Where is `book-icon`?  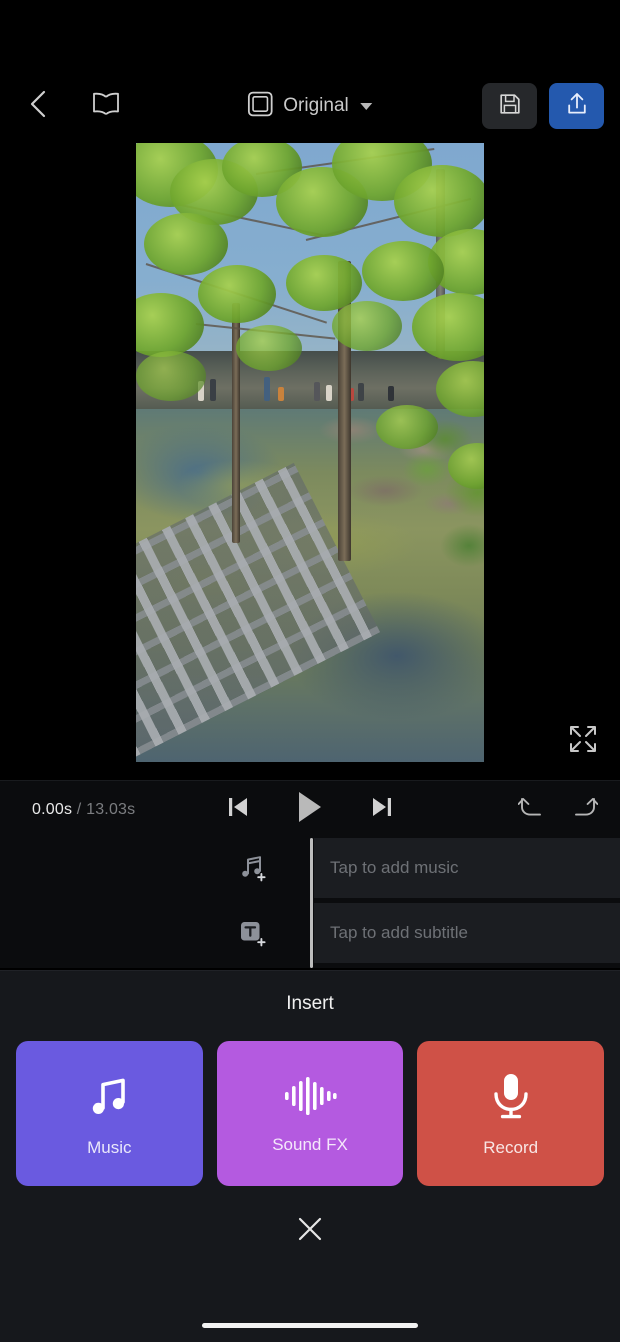
book-icon is located at coordinates (106, 106).